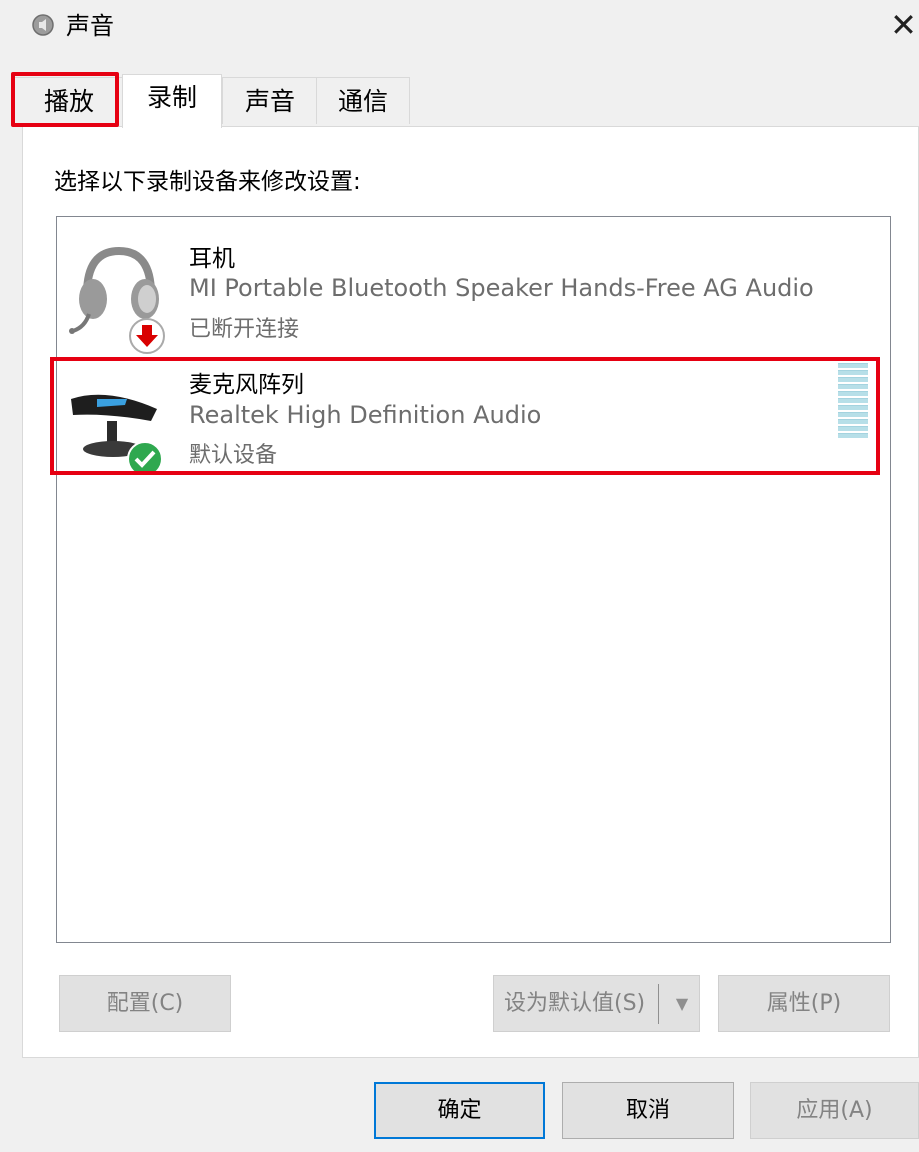 The height and width of the screenshot is (1152, 919). What do you see at coordinates (207, 182) in the screenshot?
I see `instruction-text: 选择以下录制设备来修改设置:` at bounding box center [207, 182].